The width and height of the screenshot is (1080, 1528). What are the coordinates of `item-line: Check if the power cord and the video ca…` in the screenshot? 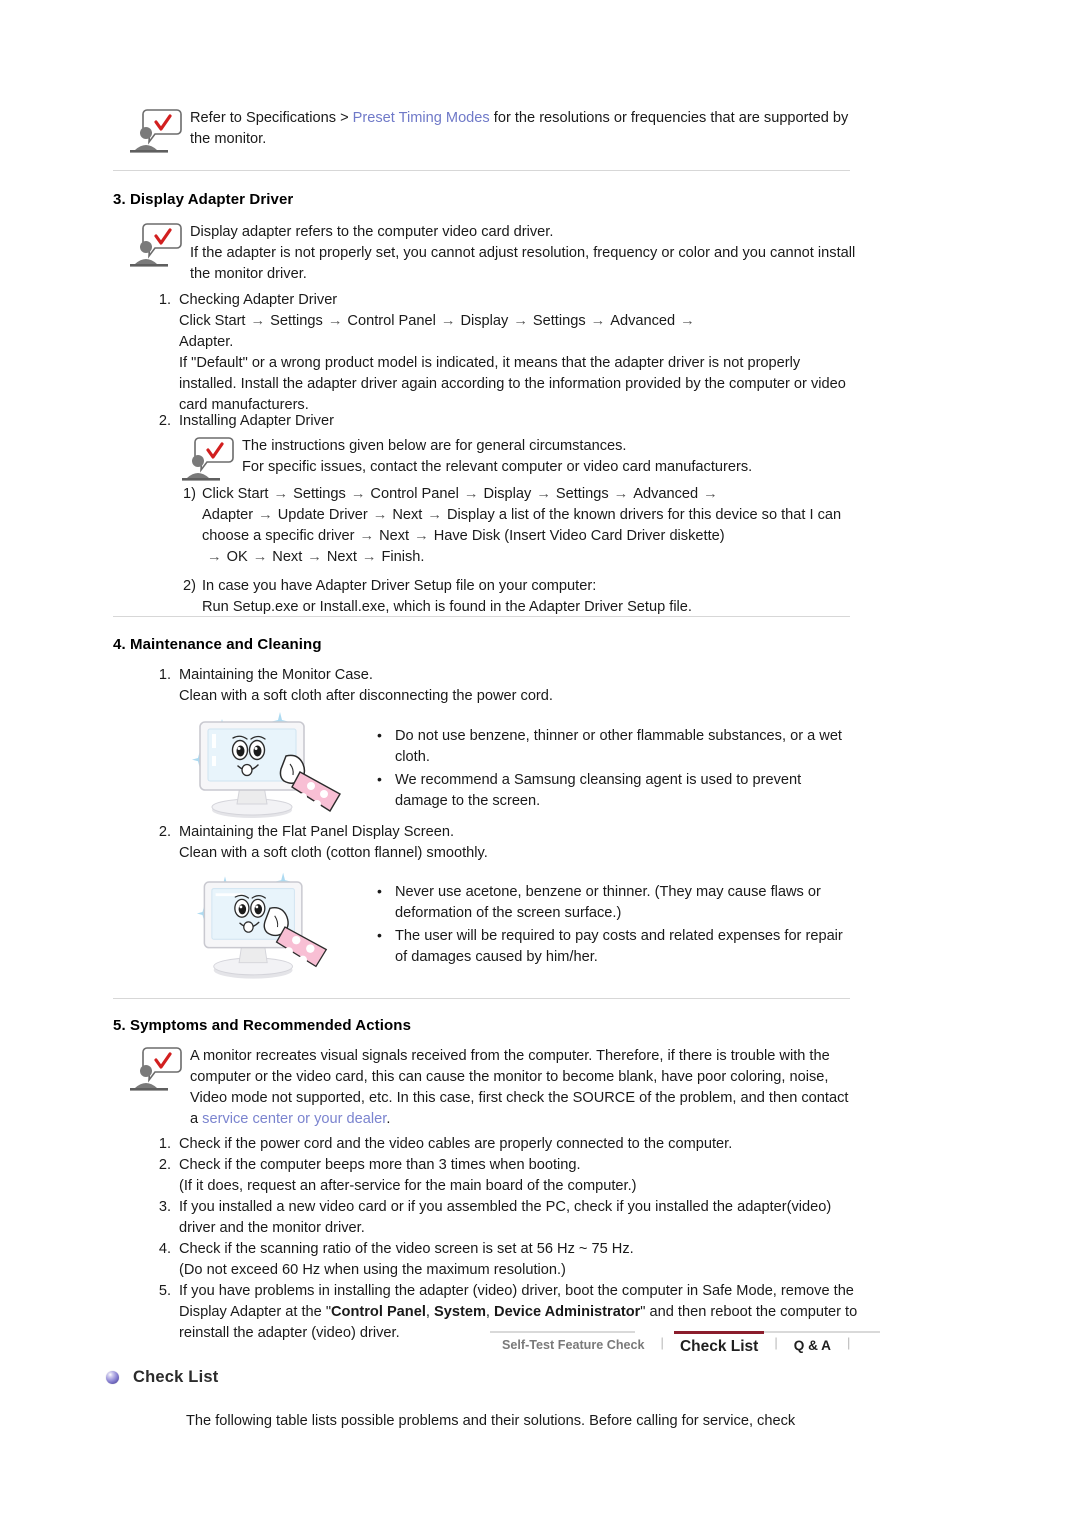 It's located at (456, 1144).